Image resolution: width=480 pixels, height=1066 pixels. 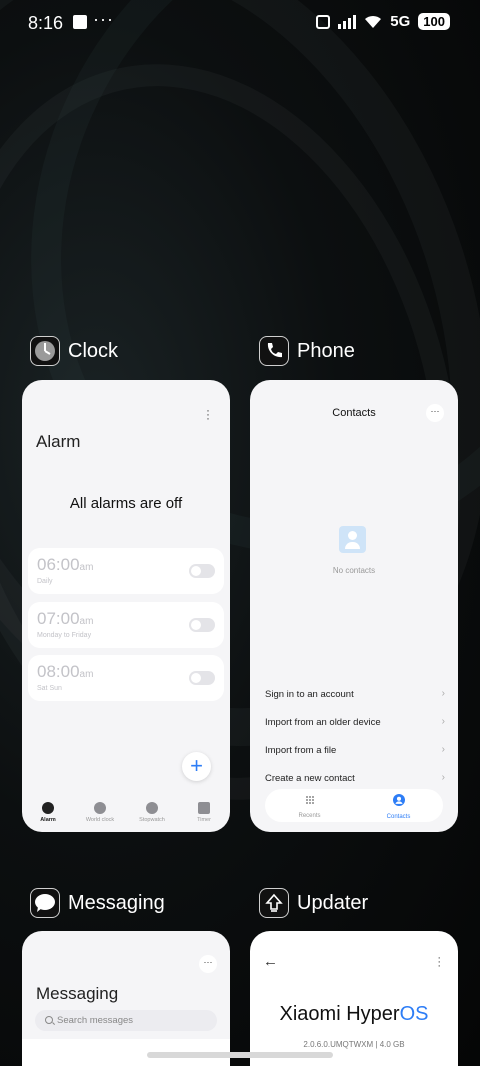 I want to click on alarm-time: 07:00am, so click(x=65, y=618).